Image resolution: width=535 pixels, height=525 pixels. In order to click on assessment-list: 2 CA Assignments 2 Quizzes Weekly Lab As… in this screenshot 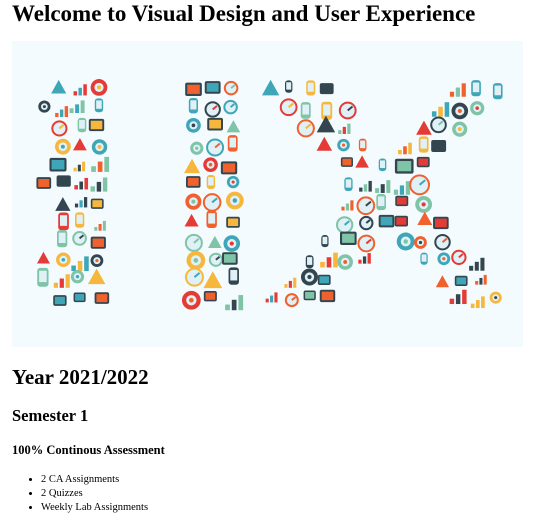, I will do `click(74, 494)`.